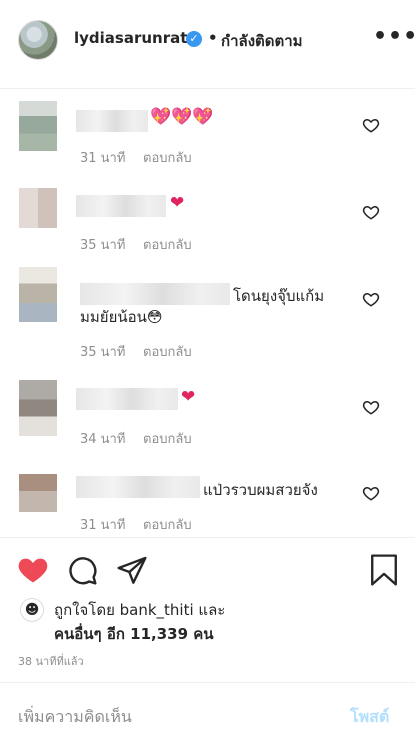  What do you see at coordinates (82, 570) in the screenshot?
I see `comment-bubble-icon` at bounding box center [82, 570].